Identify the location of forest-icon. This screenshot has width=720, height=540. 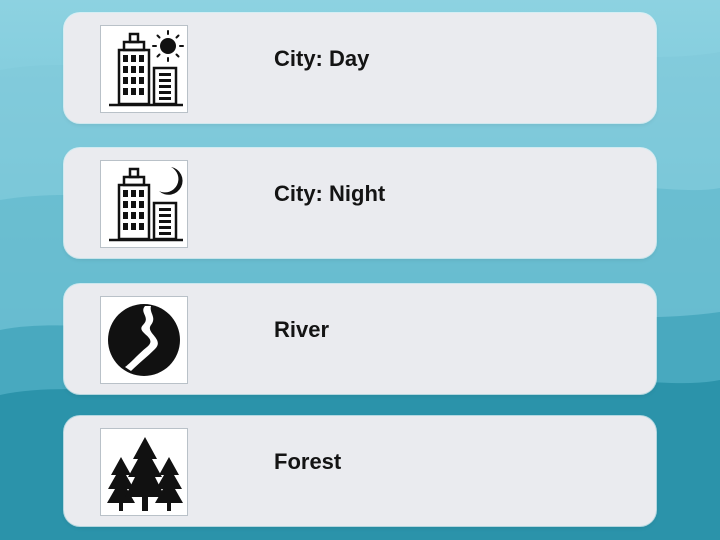
(145, 474).